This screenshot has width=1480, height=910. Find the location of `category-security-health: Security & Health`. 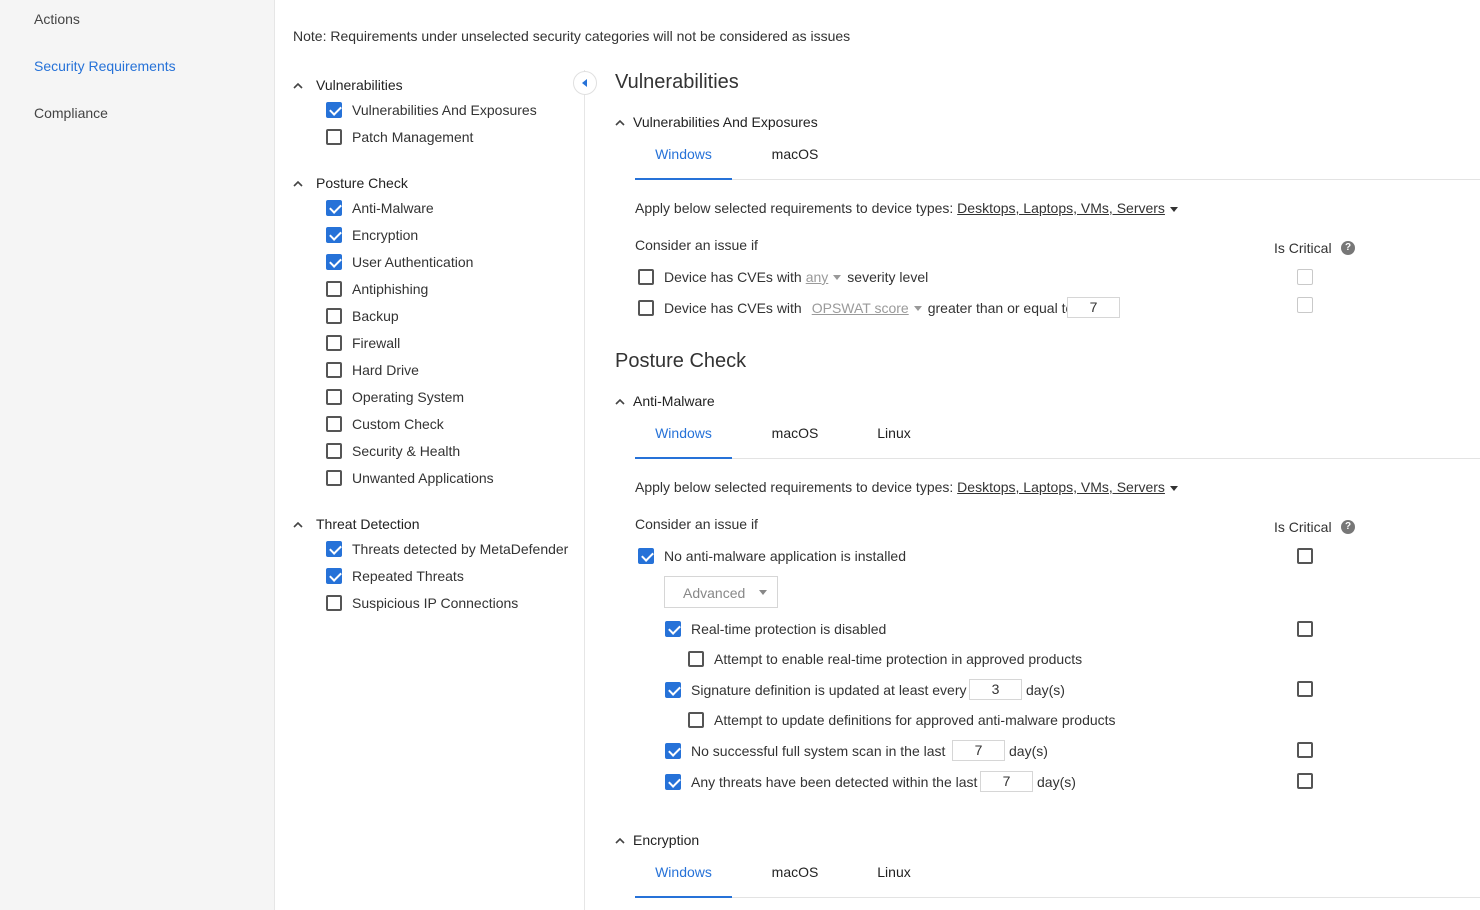

category-security-health: Security & Health is located at coordinates (393, 451).